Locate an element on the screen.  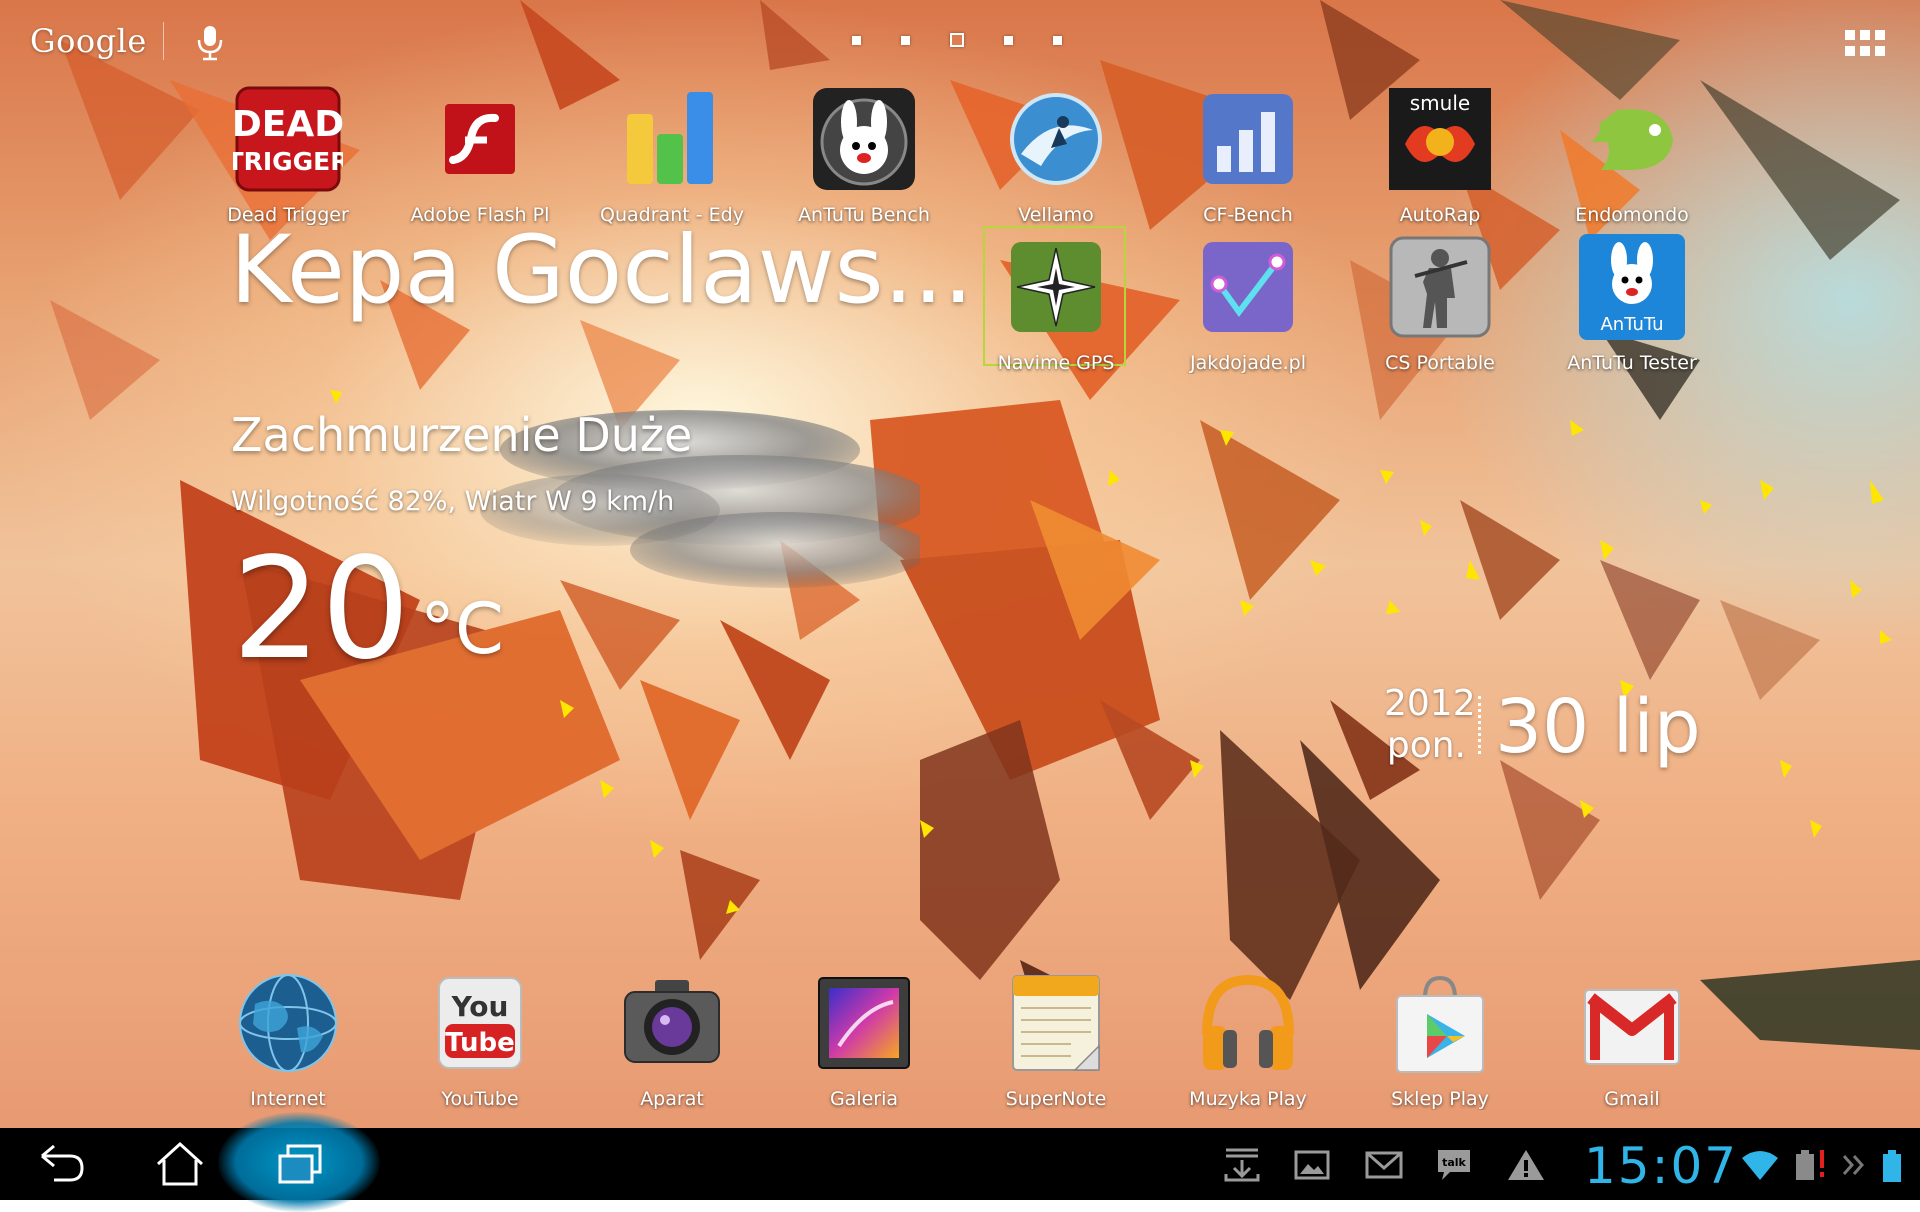
jakdojade-icon is located at coordinates (1248, 287).